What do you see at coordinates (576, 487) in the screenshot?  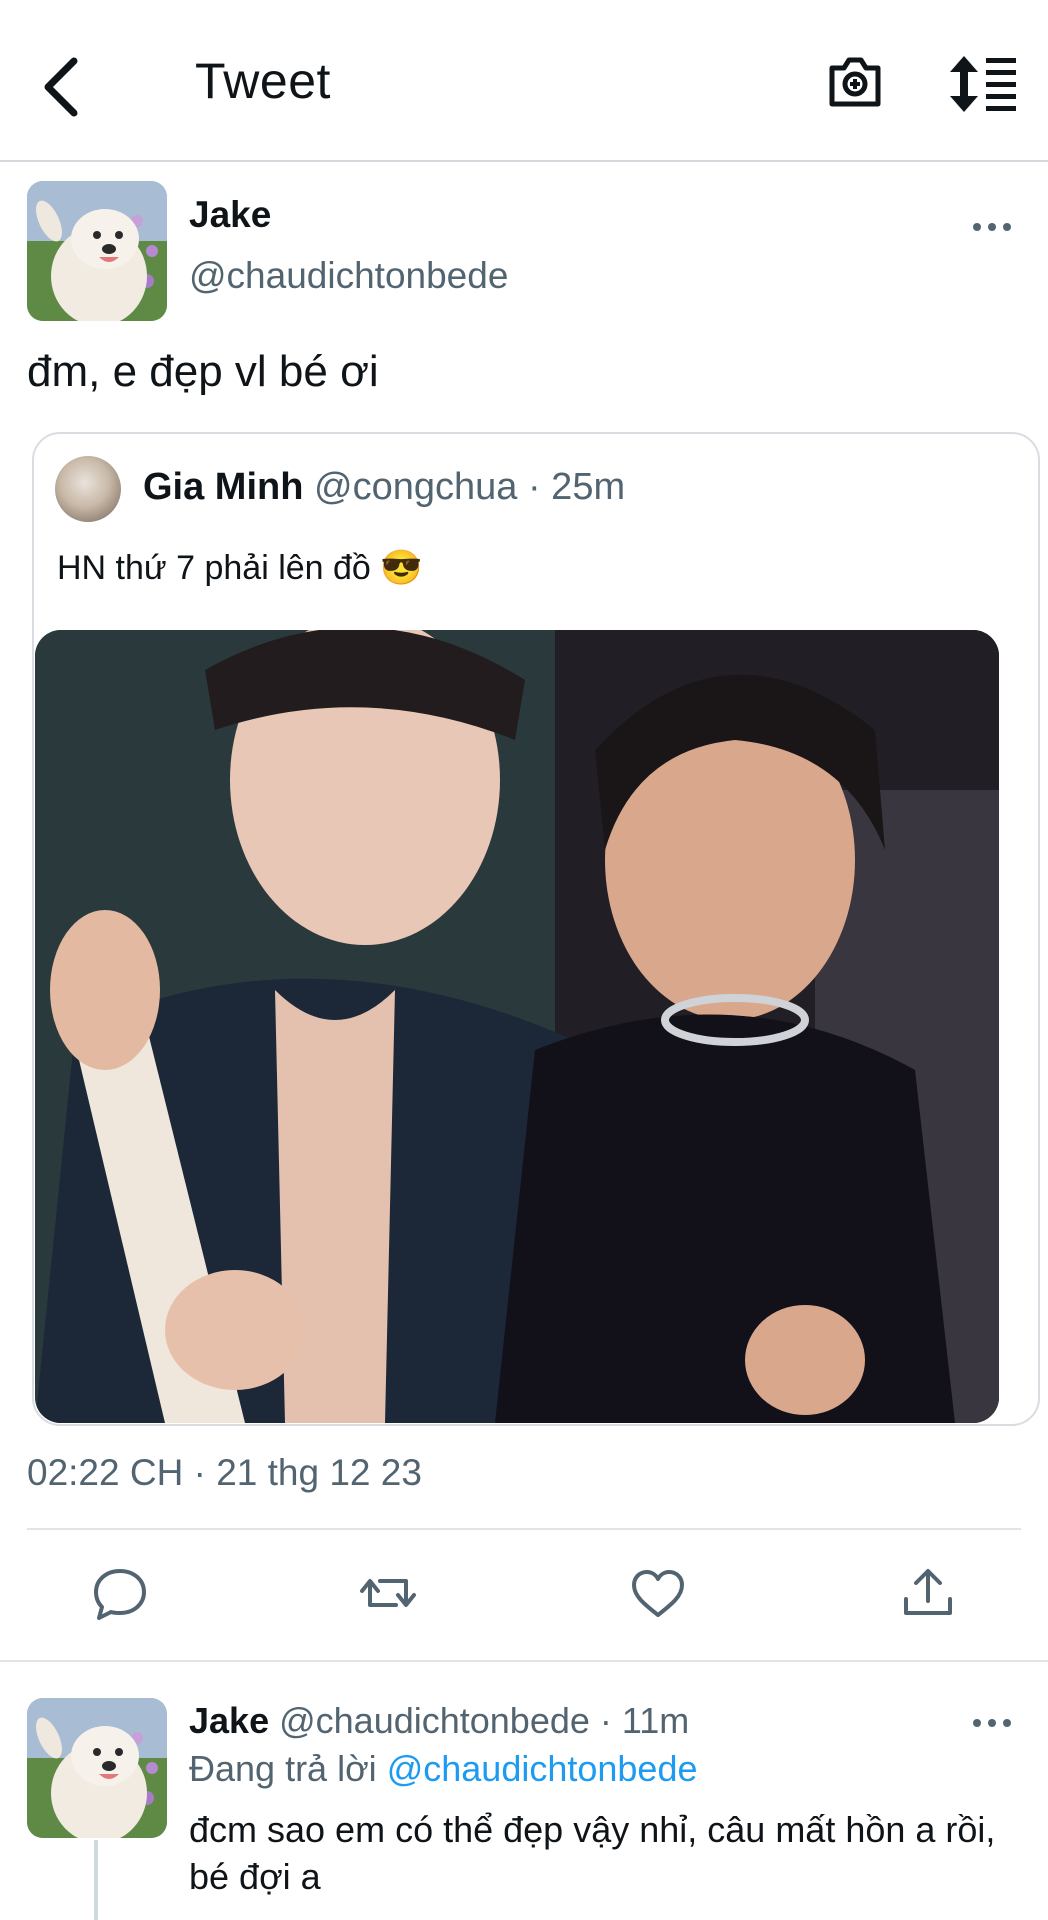 I see `quote-time: · 25m` at bounding box center [576, 487].